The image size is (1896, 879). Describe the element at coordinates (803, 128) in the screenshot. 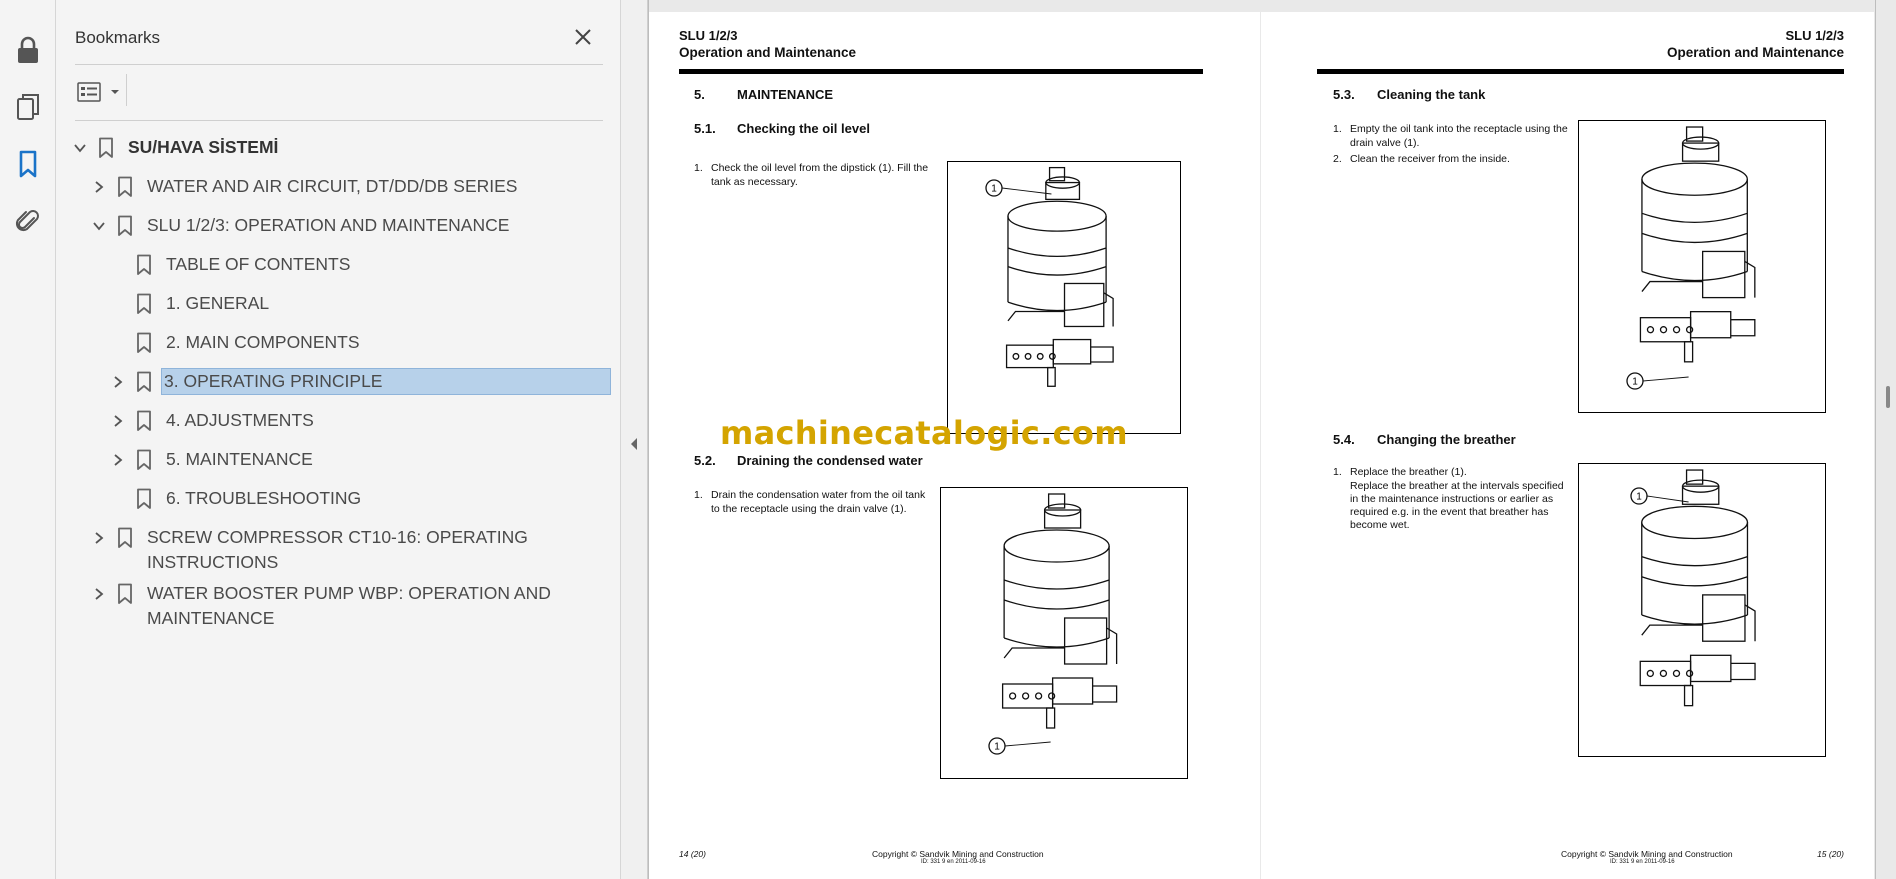

I see `subsection-title: Checking the oil level` at that location.